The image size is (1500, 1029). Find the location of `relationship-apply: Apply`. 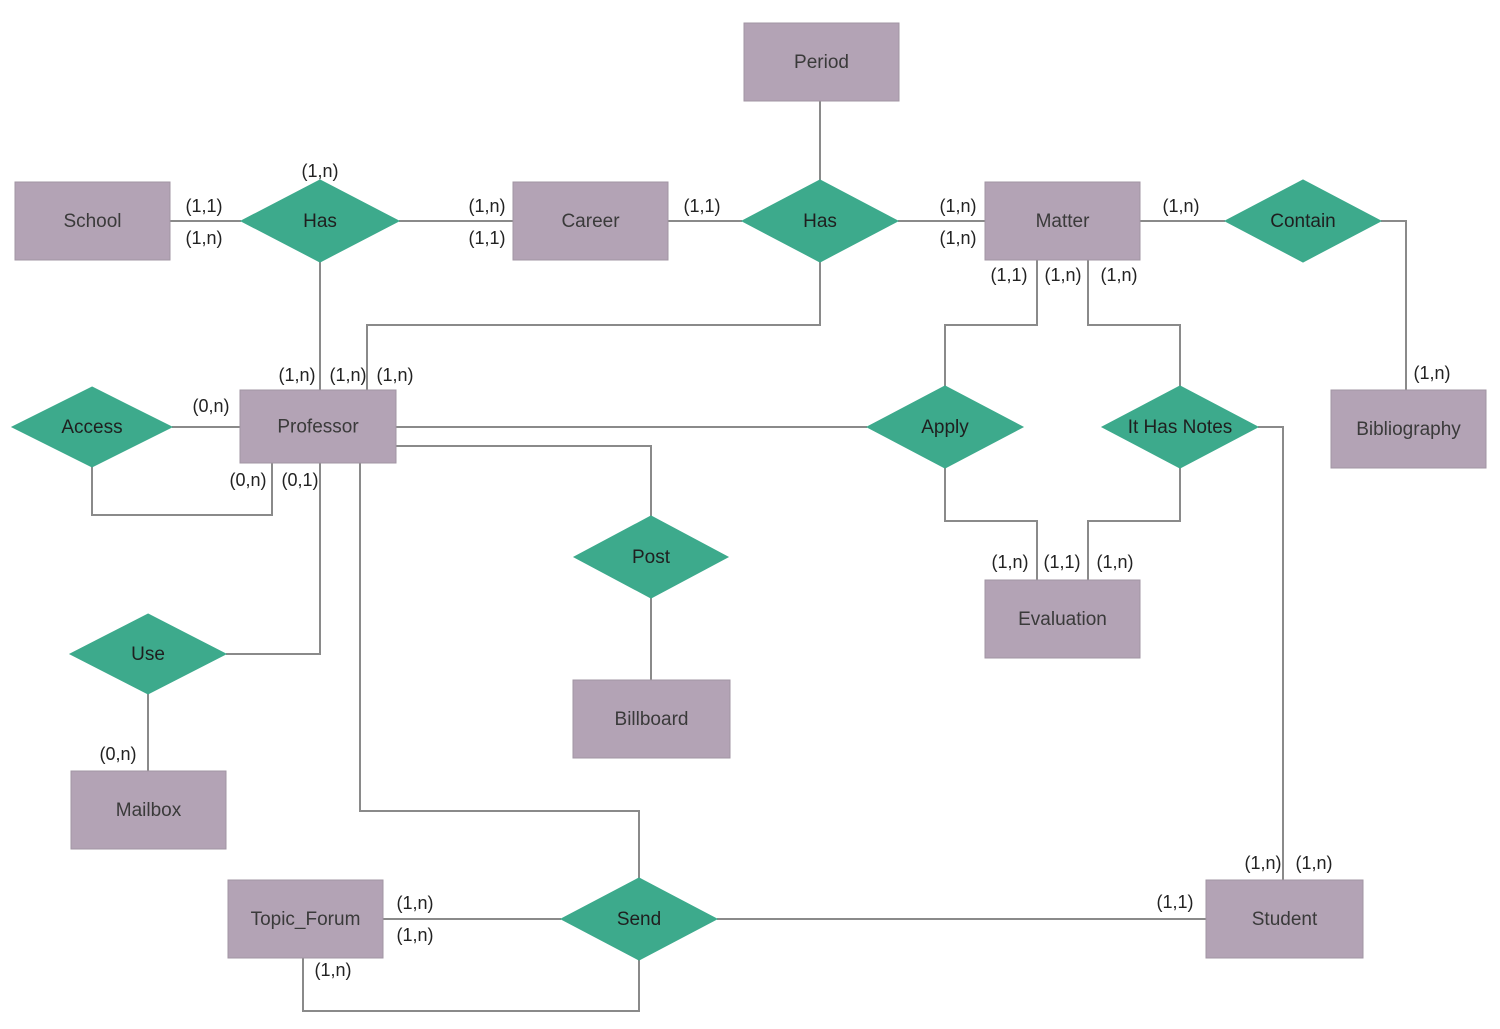

relationship-apply: Apply is located at coordinates (945, 427).